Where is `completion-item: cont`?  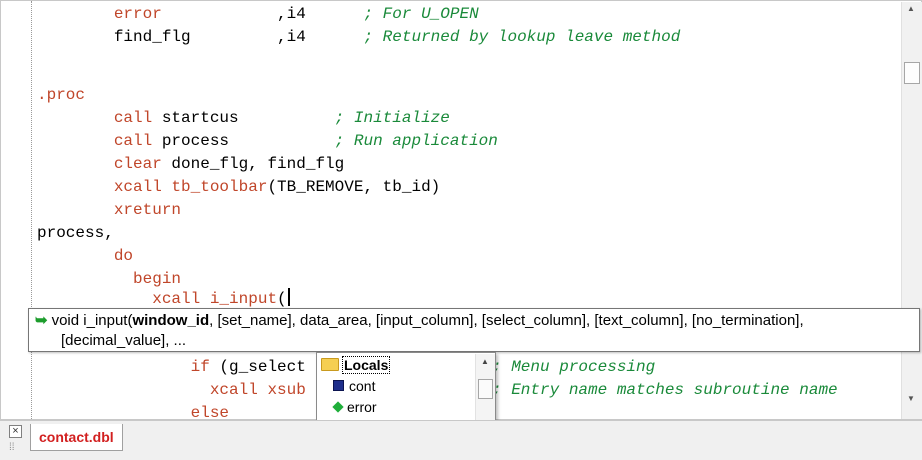 completion-item: cont is located at coordinates (348, 386).